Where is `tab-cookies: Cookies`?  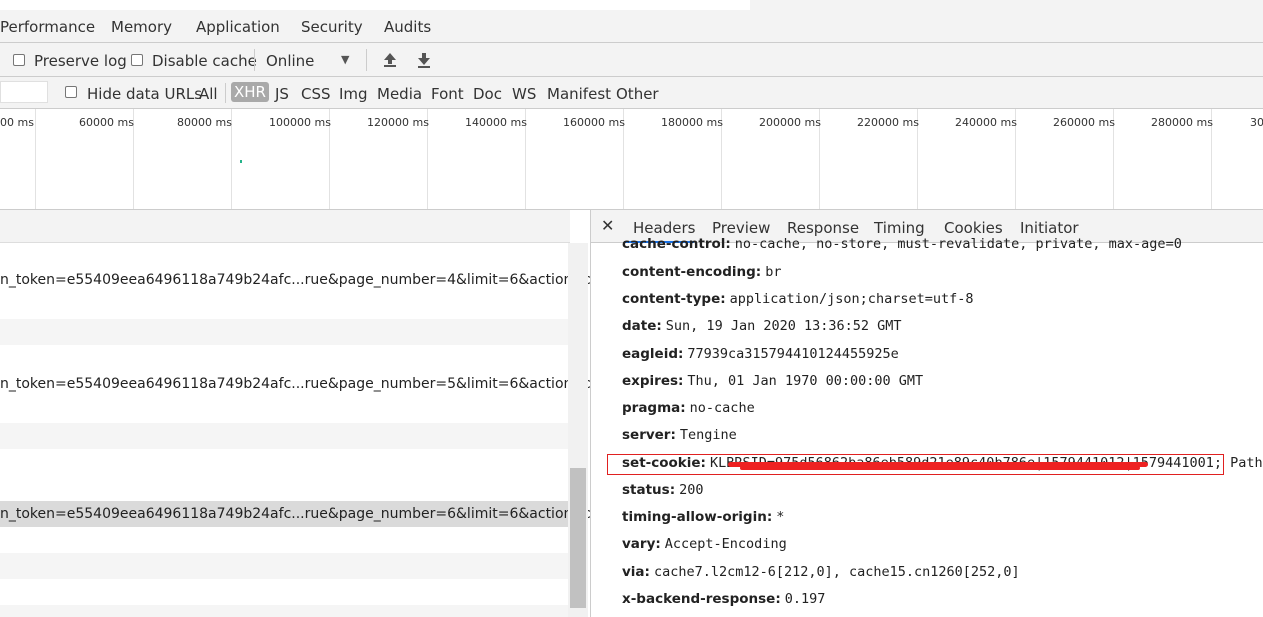 tab-cookies: Cookies is located at coordinates (973, 228).